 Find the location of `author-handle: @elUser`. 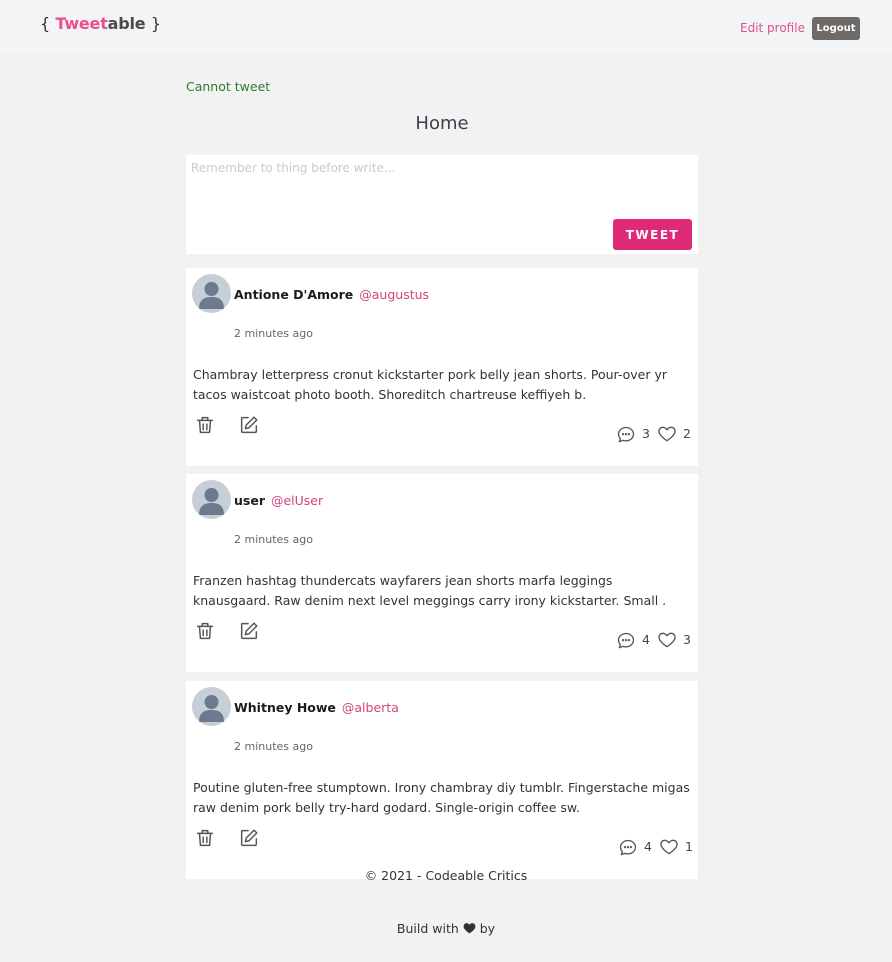

author-handle: @elUser is located at coordinates (297, 500).